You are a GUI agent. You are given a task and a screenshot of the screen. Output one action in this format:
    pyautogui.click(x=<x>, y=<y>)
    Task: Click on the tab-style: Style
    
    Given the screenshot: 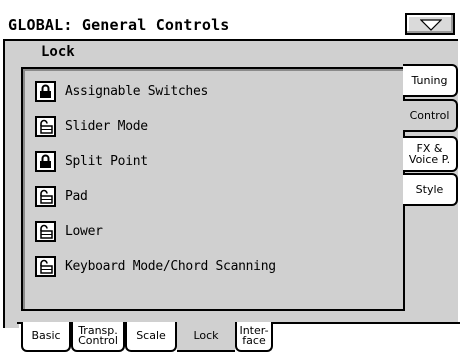 What is the action you would take?
    pyautogui.click(x=430, y=189)
    